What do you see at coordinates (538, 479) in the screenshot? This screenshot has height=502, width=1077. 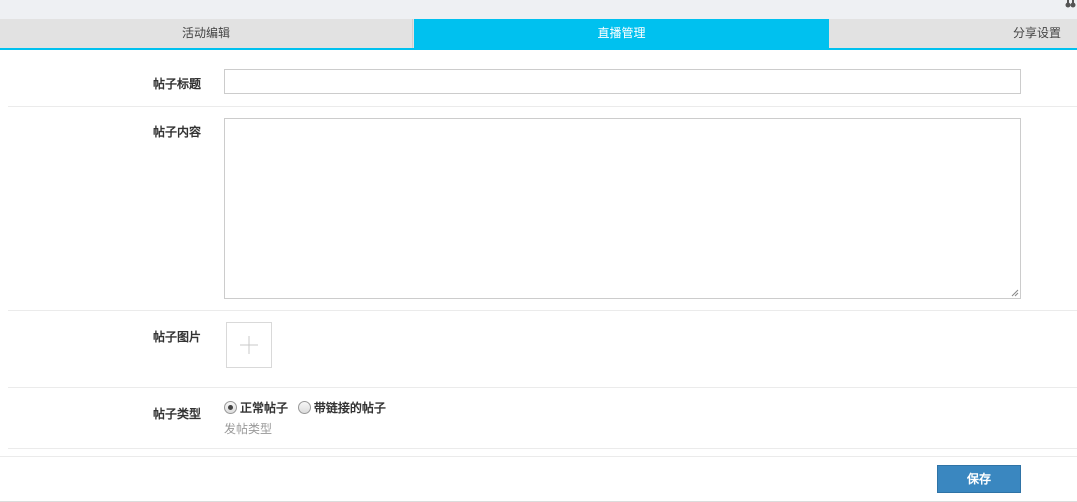 I see `form-footer: 保存` at bounding box center [538, 479].